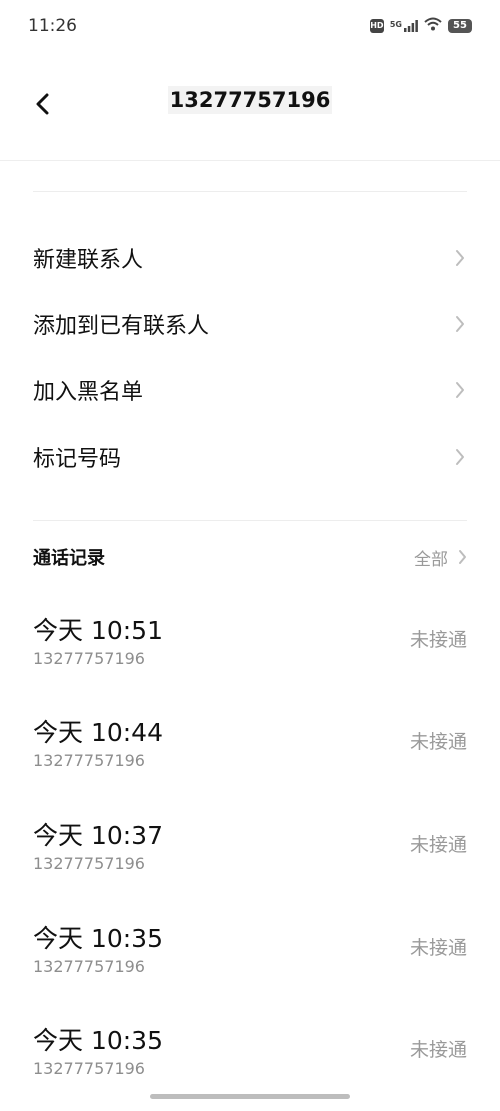  What do you see at coordinates (376, 25) in the screenshot?
I see `hd-icon: HD` at bounding box center [376, 25].